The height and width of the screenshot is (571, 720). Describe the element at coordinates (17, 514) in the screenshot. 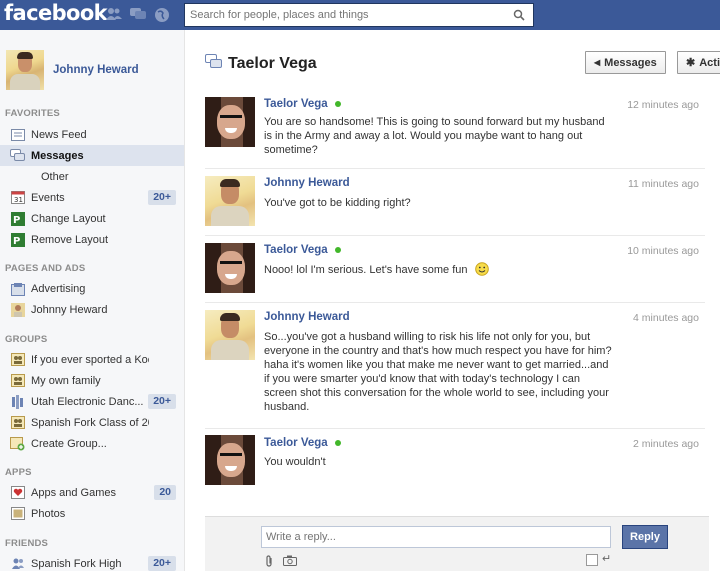

I see `photos-icon` at that location.